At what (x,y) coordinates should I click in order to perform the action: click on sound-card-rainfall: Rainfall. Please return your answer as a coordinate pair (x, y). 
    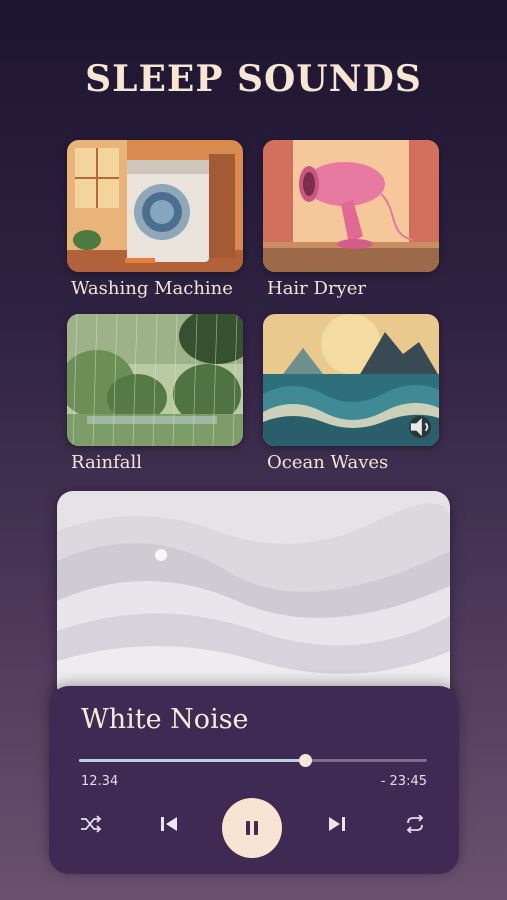
    Looking at the image, I should click on (155, 393).